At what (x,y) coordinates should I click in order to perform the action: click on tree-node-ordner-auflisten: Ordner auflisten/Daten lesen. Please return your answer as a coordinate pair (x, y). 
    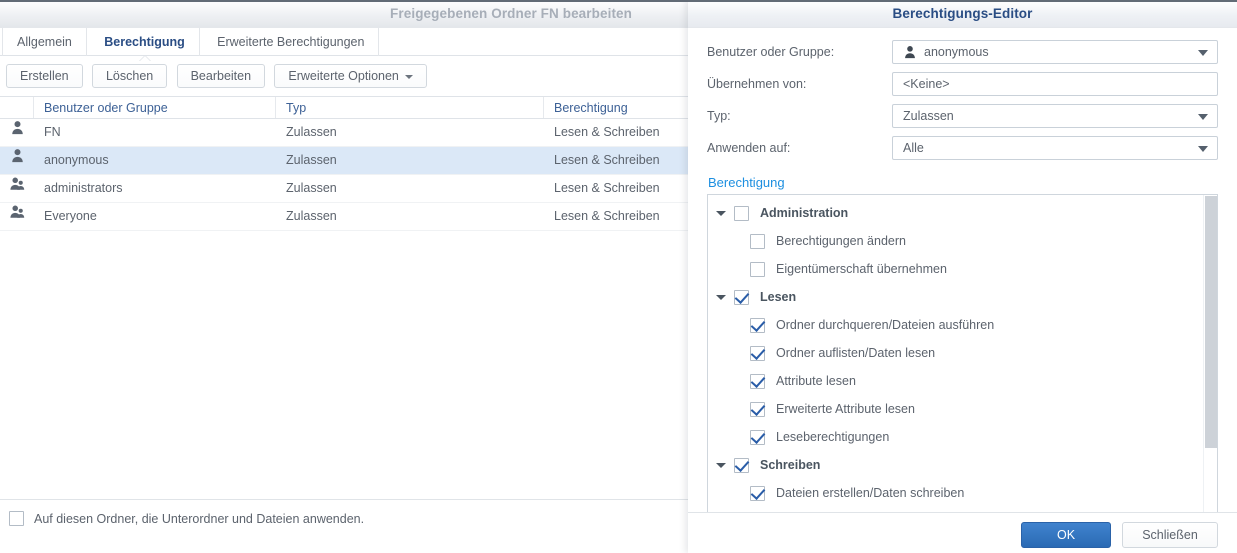
    Looking at the image, I should click on (955, 353).